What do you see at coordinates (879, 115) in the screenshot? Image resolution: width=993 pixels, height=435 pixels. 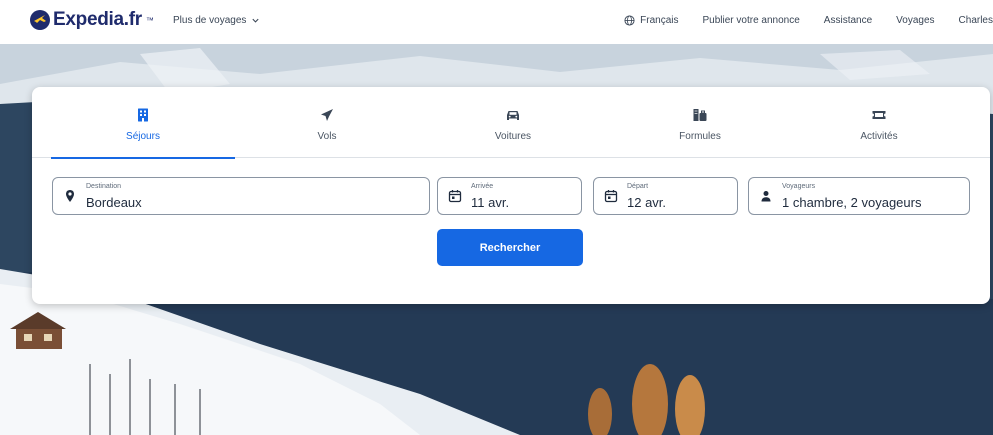 I see `ticket-icon` at bounding box center [879, 115].